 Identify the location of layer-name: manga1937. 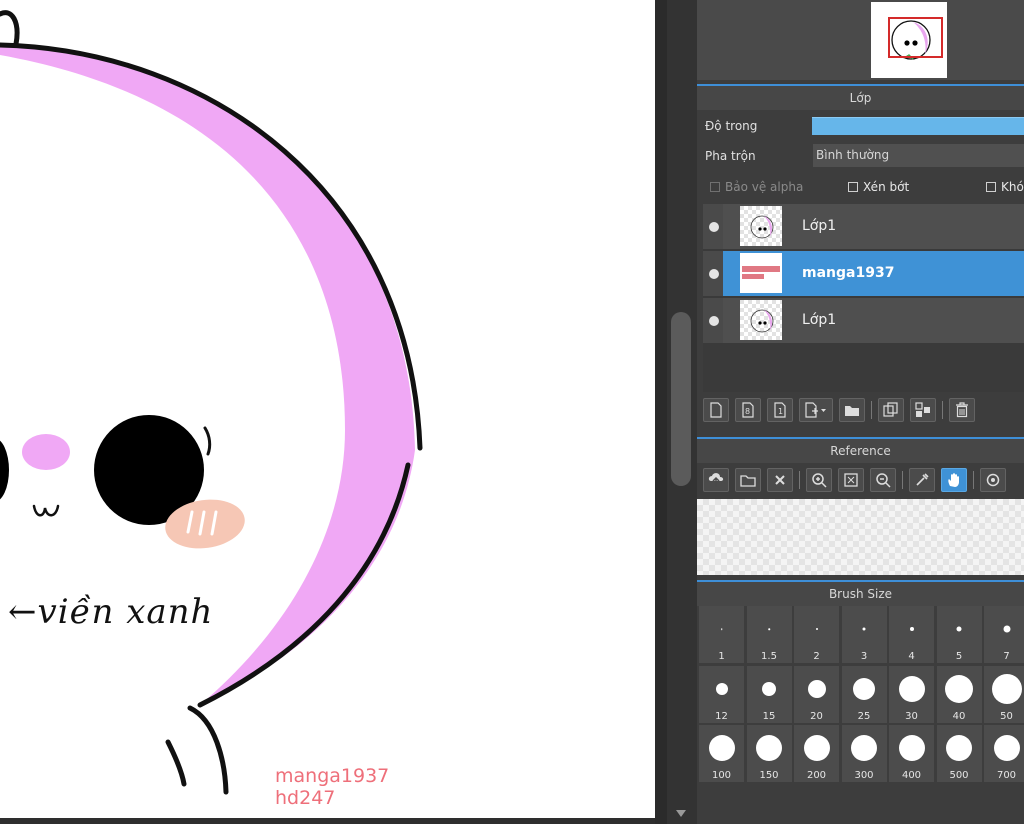
(848, 273).